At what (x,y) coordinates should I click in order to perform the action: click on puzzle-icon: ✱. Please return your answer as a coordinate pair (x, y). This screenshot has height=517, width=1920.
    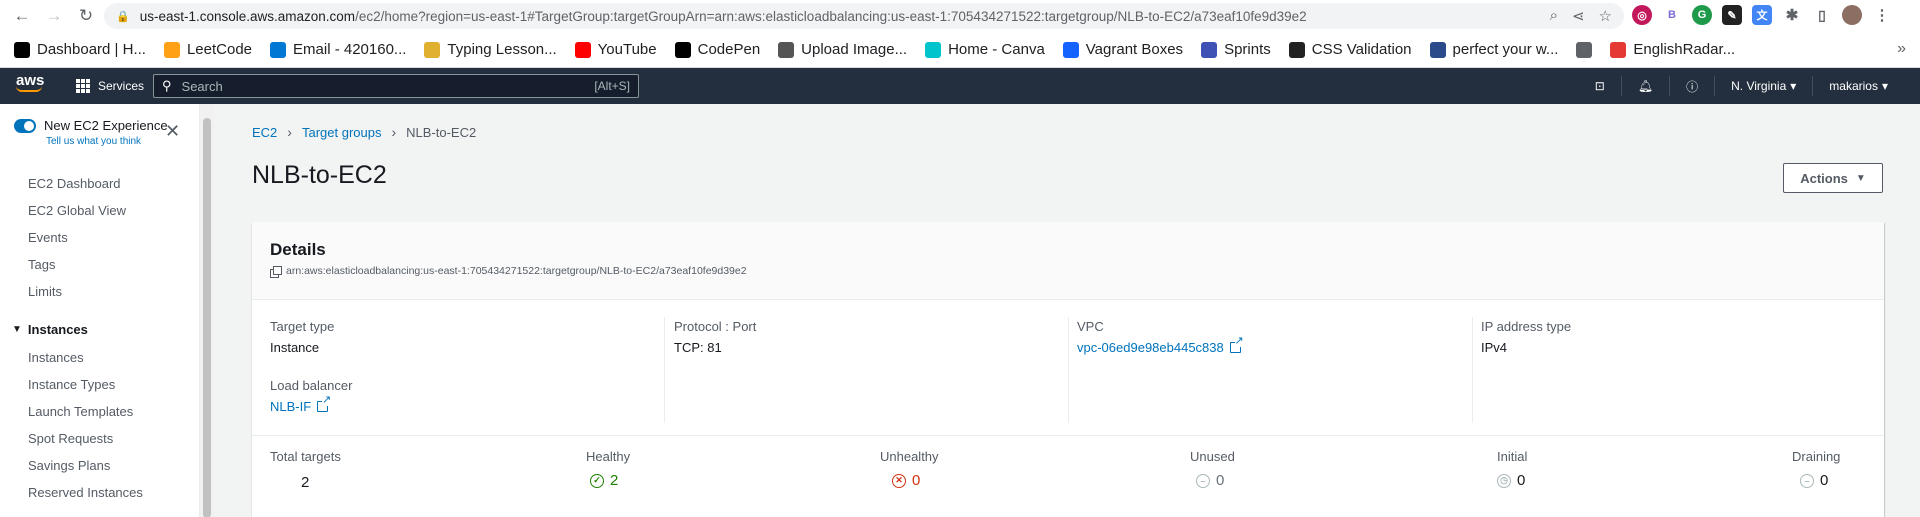
    Looking at the image, I should click on (1792, 15).